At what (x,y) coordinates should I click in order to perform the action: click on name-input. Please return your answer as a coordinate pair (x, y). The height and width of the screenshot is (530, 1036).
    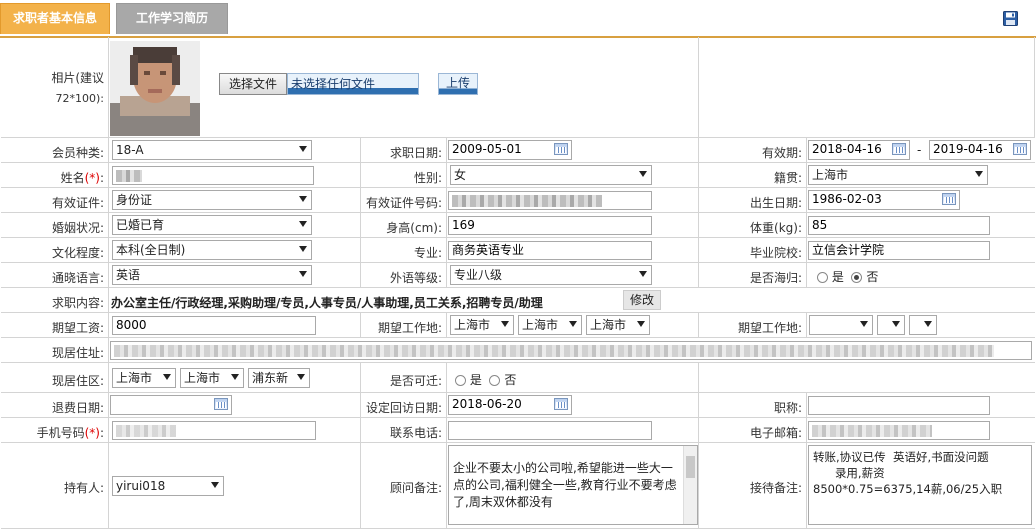
    Looking at the image, I should click on (213, 175).